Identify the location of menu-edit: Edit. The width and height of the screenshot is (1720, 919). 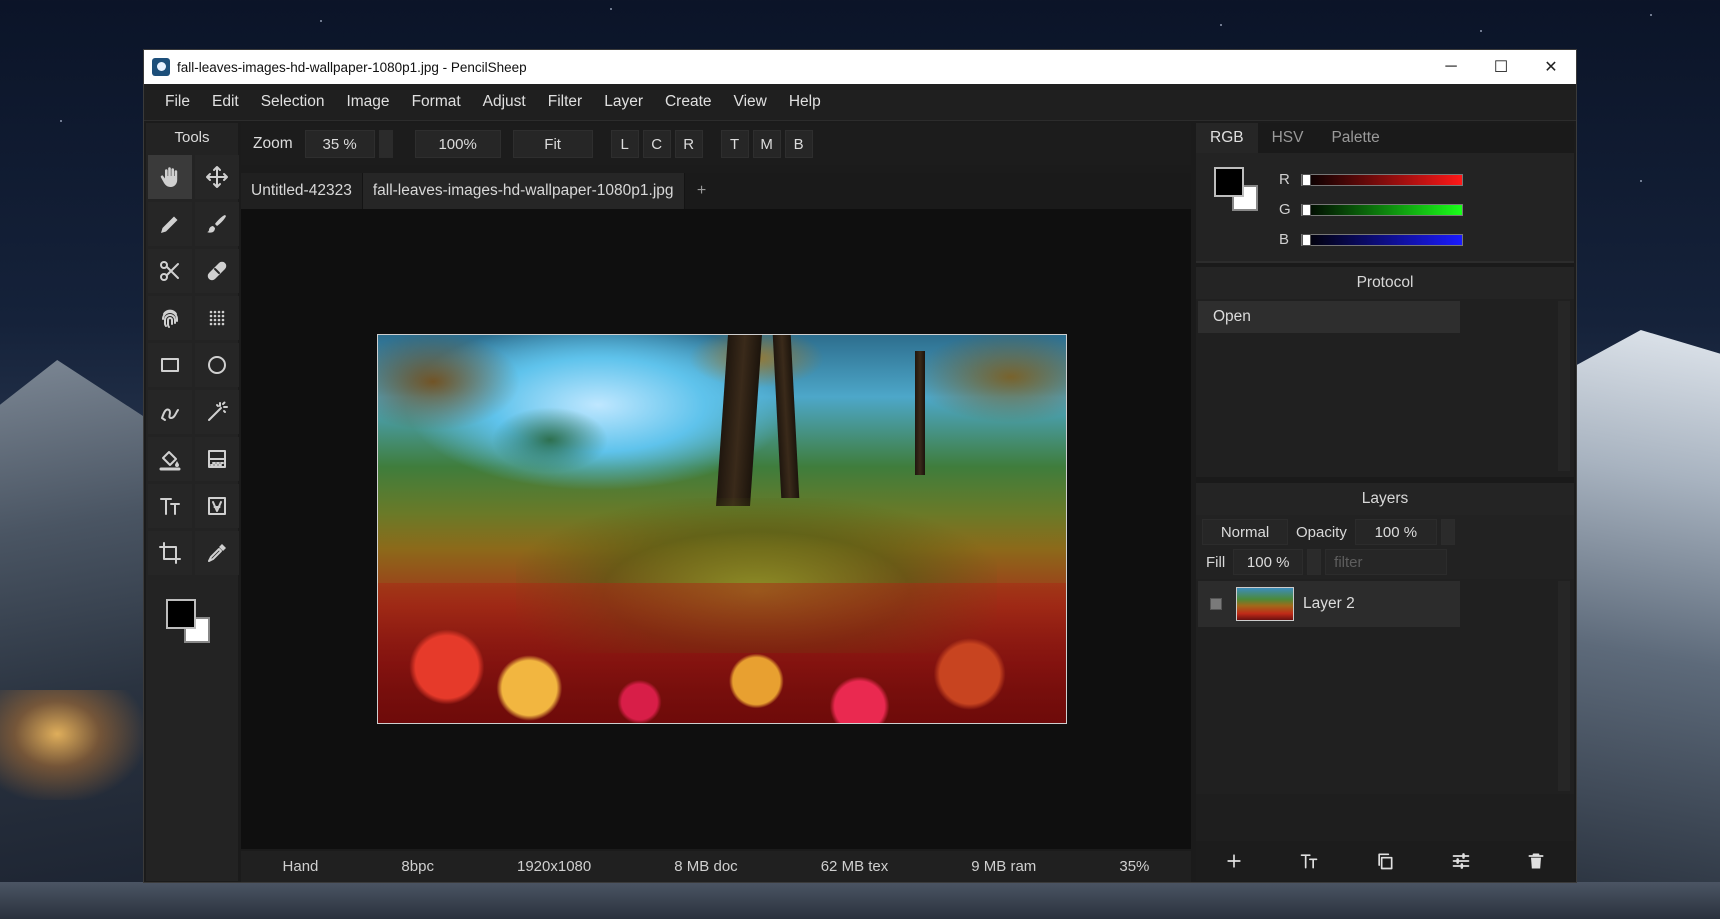
(225, 102).